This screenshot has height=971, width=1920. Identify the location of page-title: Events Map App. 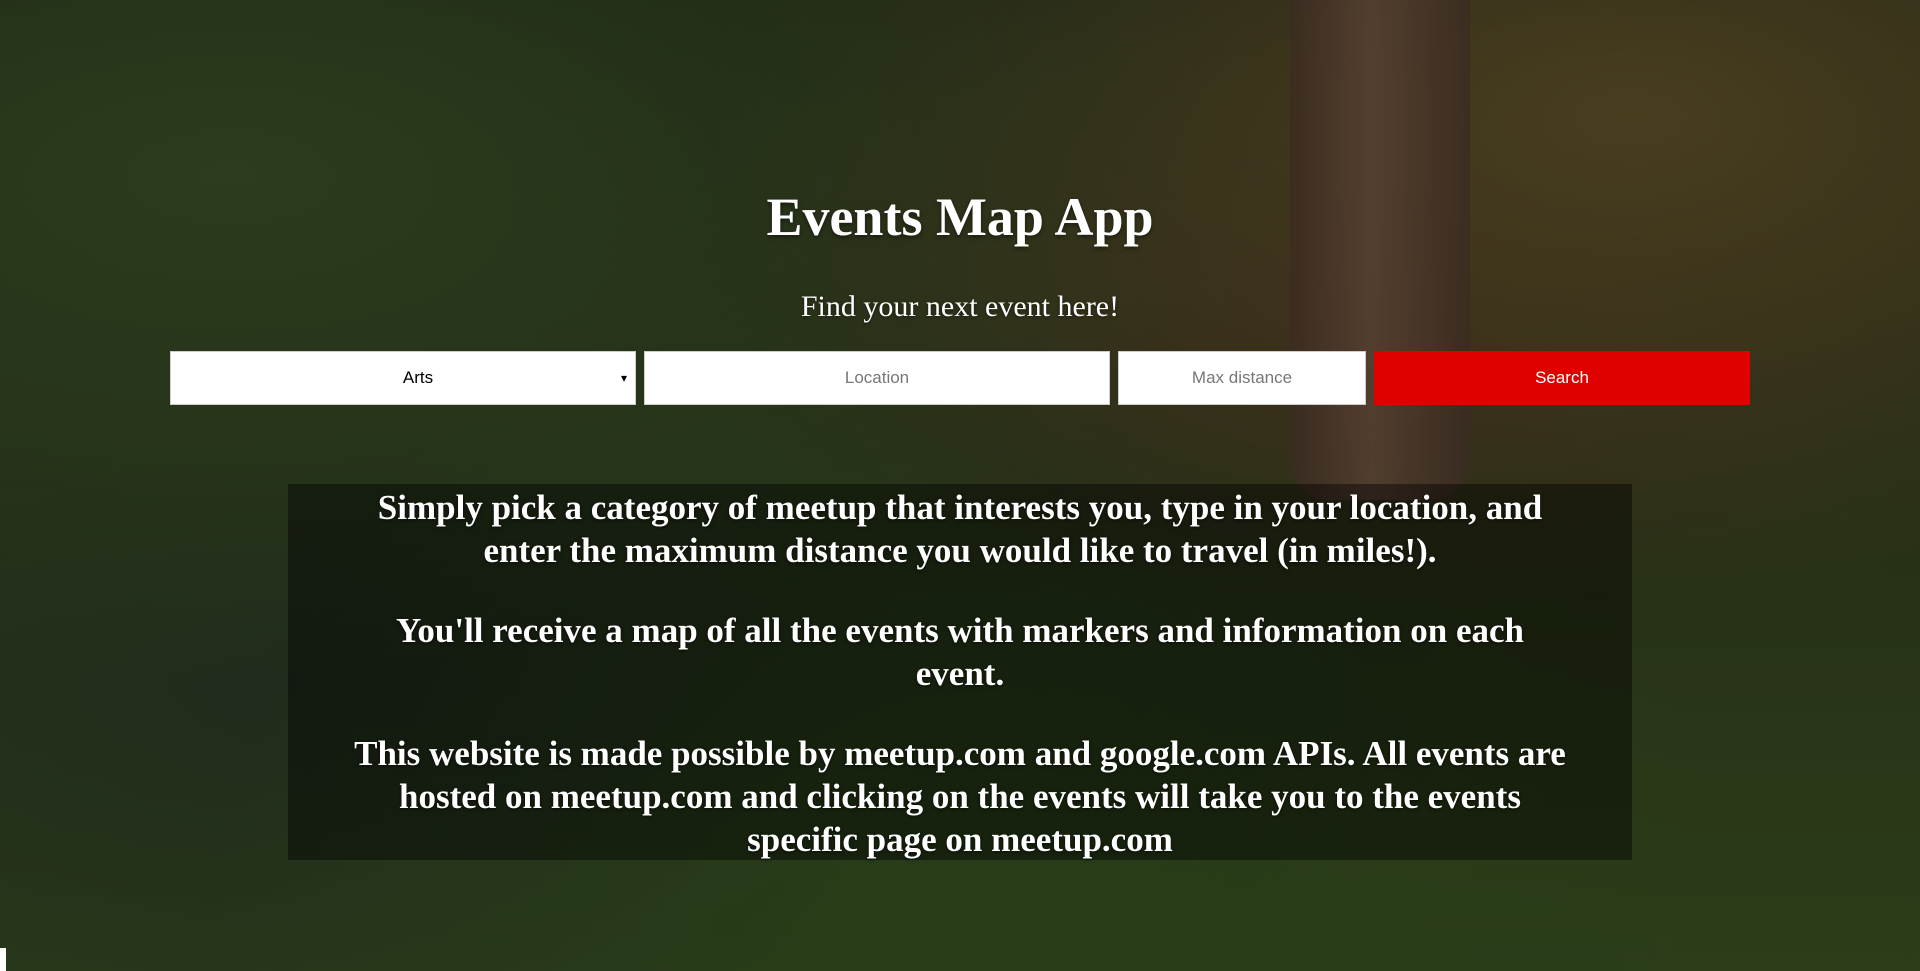
(960, 217).